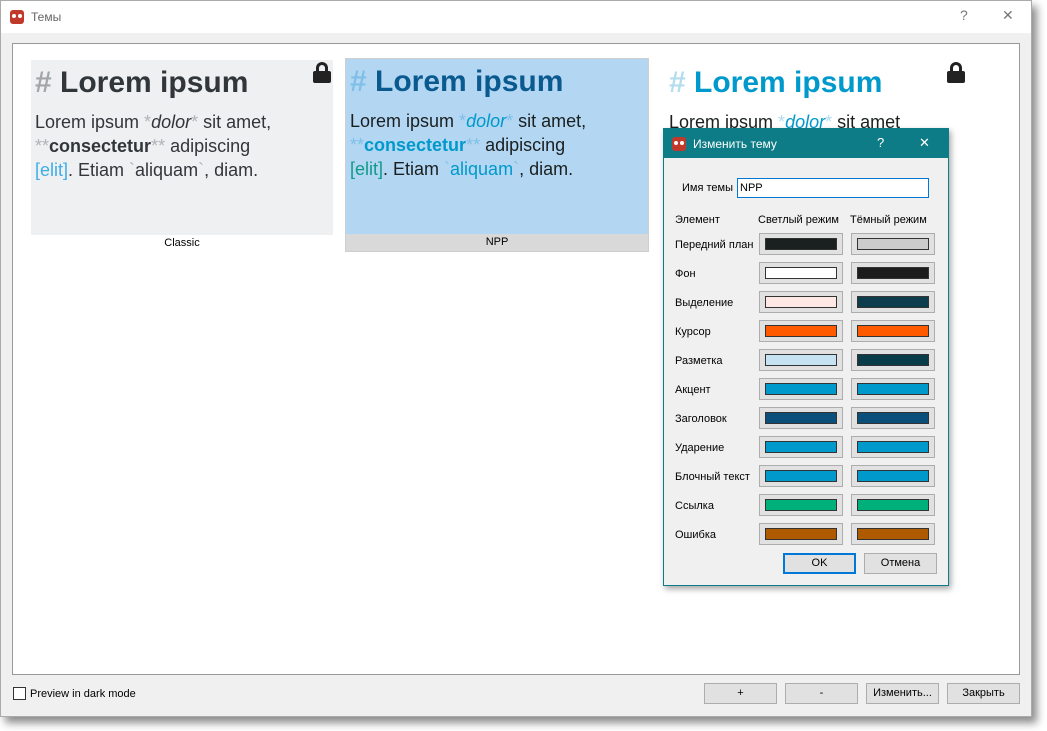 This screenshot has height=731, width=1047. I want to click on column-dark-mode: Тёмный режим, so click(888, 220).